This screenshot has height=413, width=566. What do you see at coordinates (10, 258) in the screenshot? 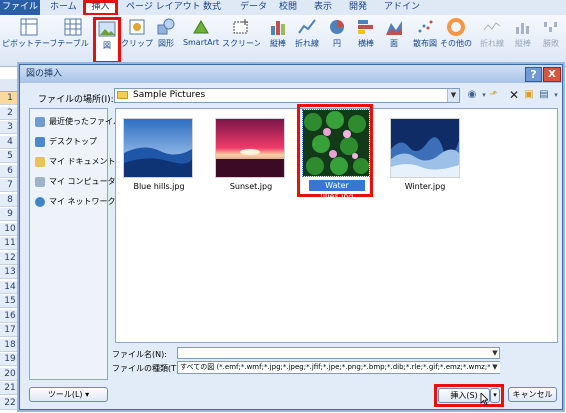
I see `row-header: 12` at bounding box center [10, 258].